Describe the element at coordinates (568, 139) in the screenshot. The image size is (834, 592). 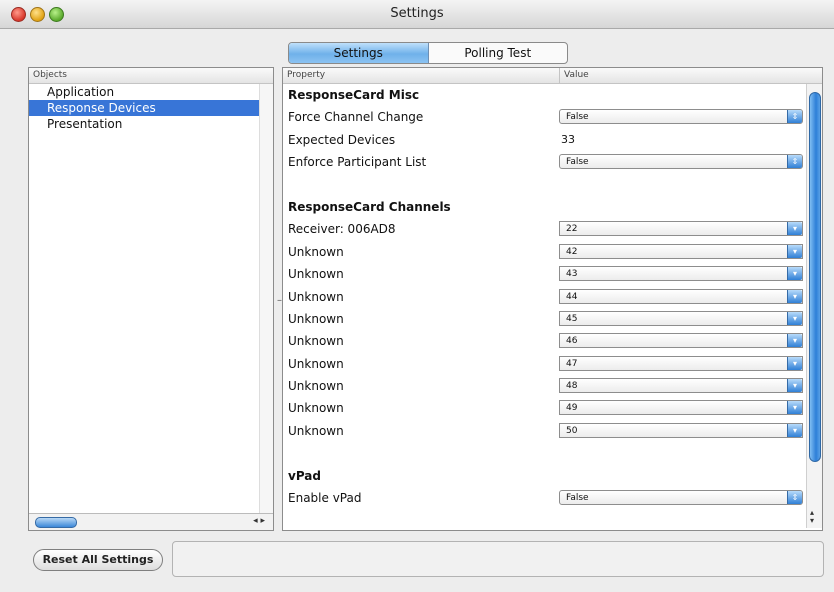
I see `property-value: 33` at that location.